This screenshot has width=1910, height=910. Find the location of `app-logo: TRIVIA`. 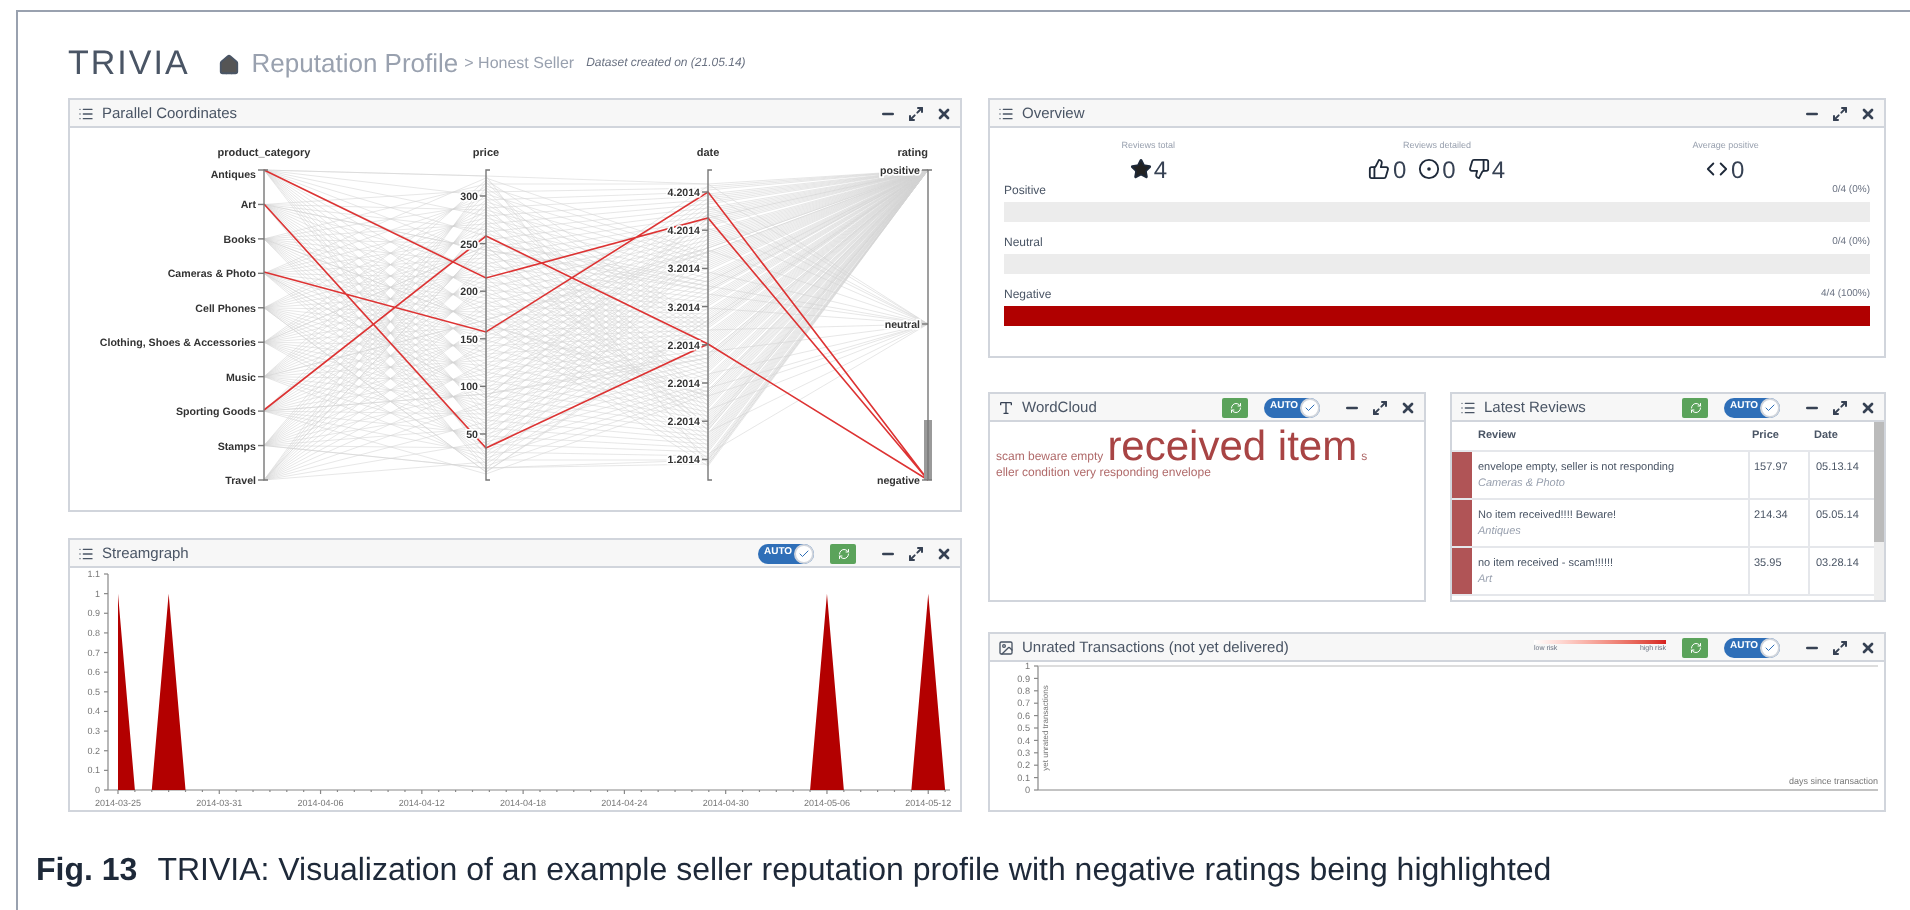

app-logo: TRIVIA is located at coordinates (129, 64).